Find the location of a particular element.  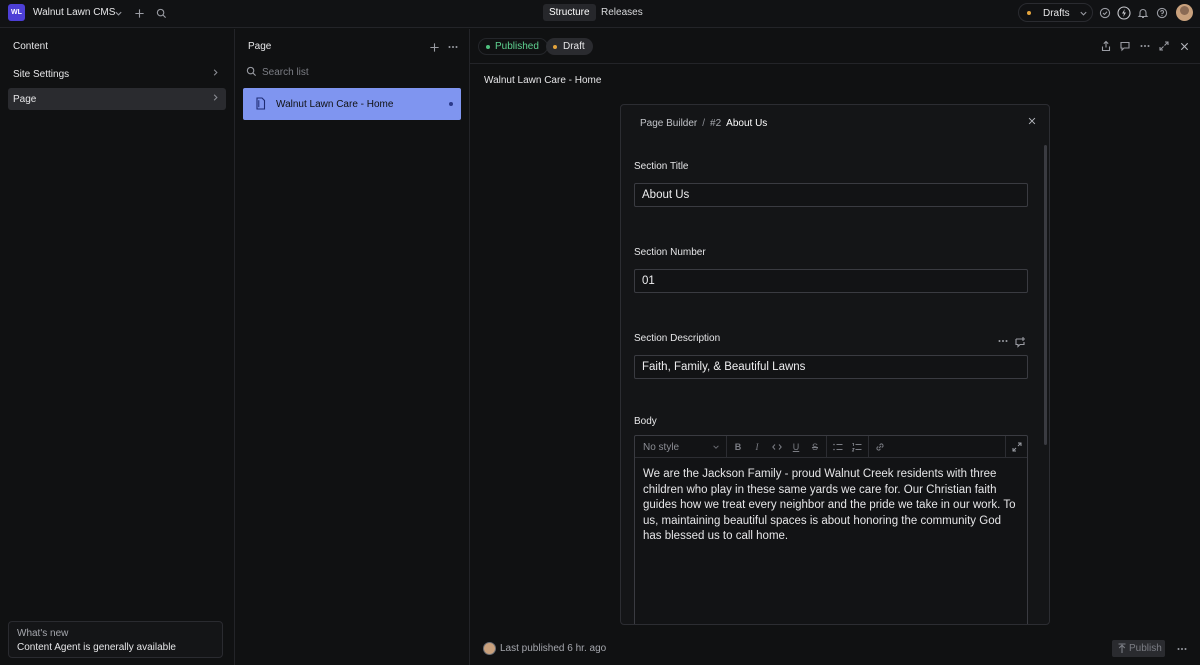

drafts-label: Drafts is located at coordinates (1056, 13).